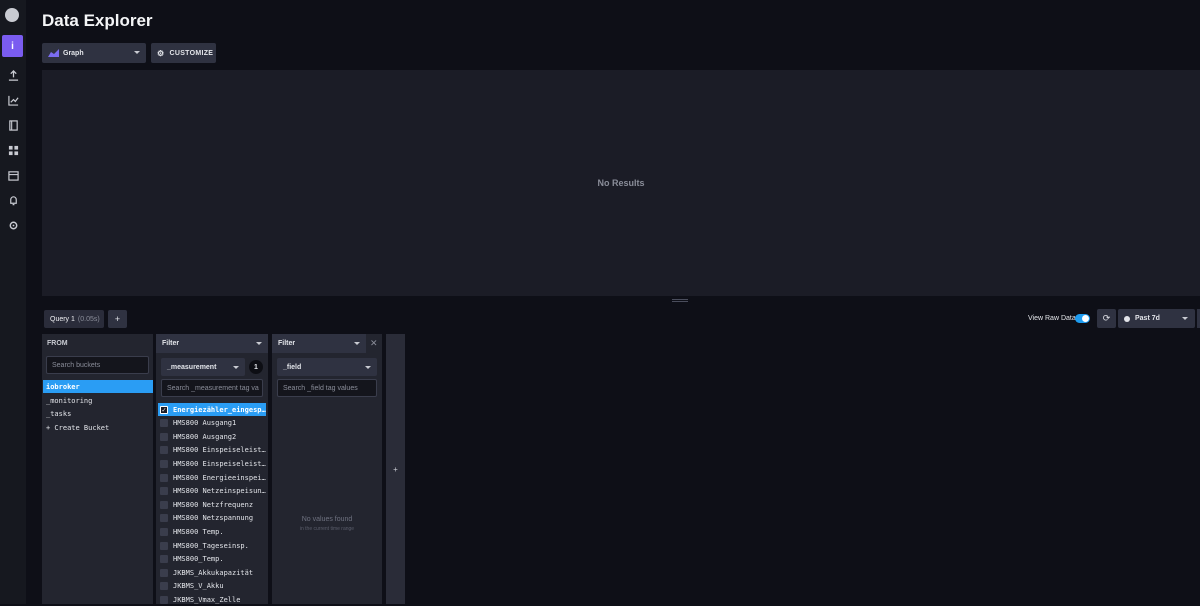 The image size is (1200, 606). I want to click on tag-value-label: HMS800 Temp., so click(198, 531).